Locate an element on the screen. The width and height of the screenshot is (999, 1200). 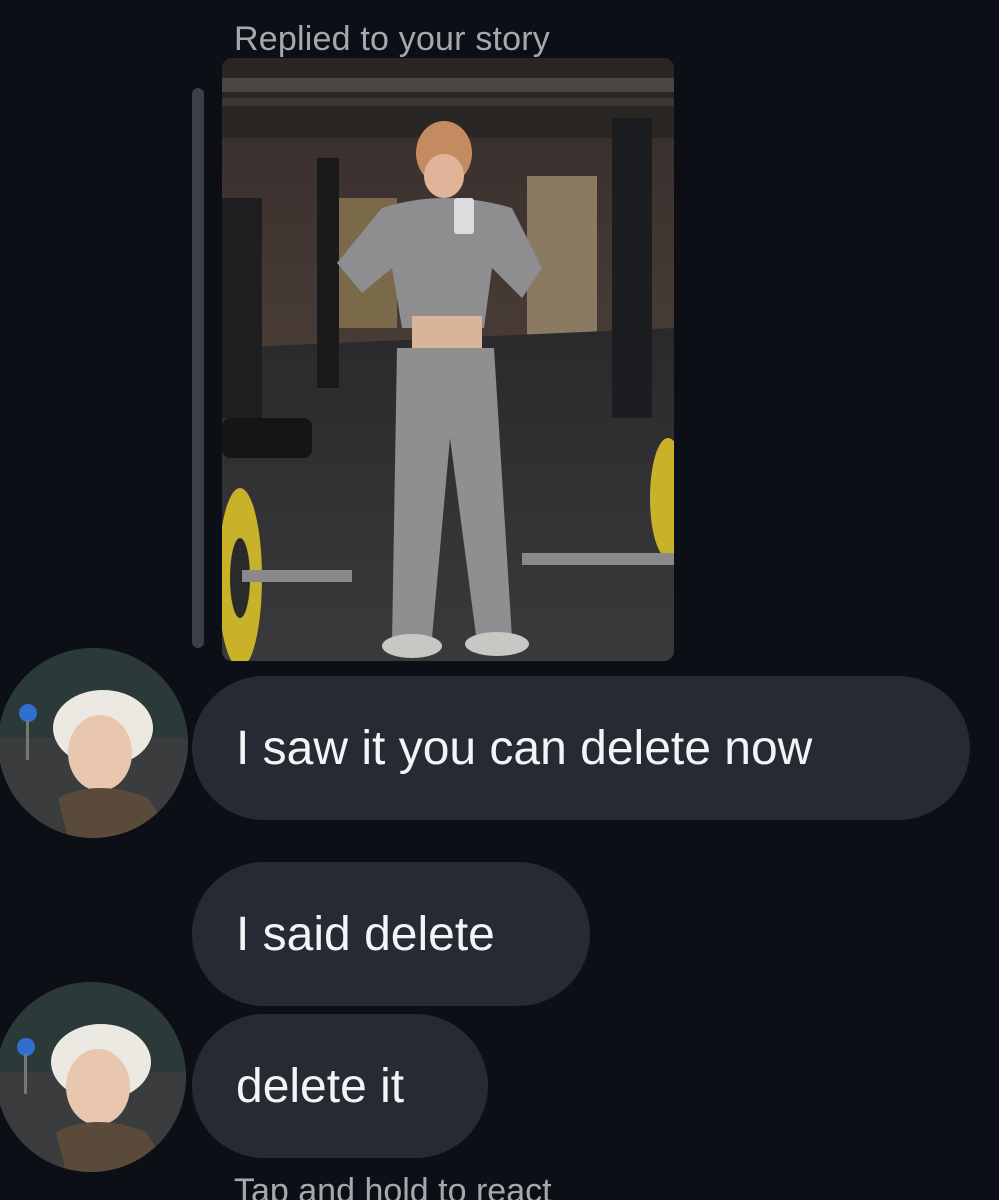
react-hint: Tap and hold to react is located at coordinates (393, 1186).